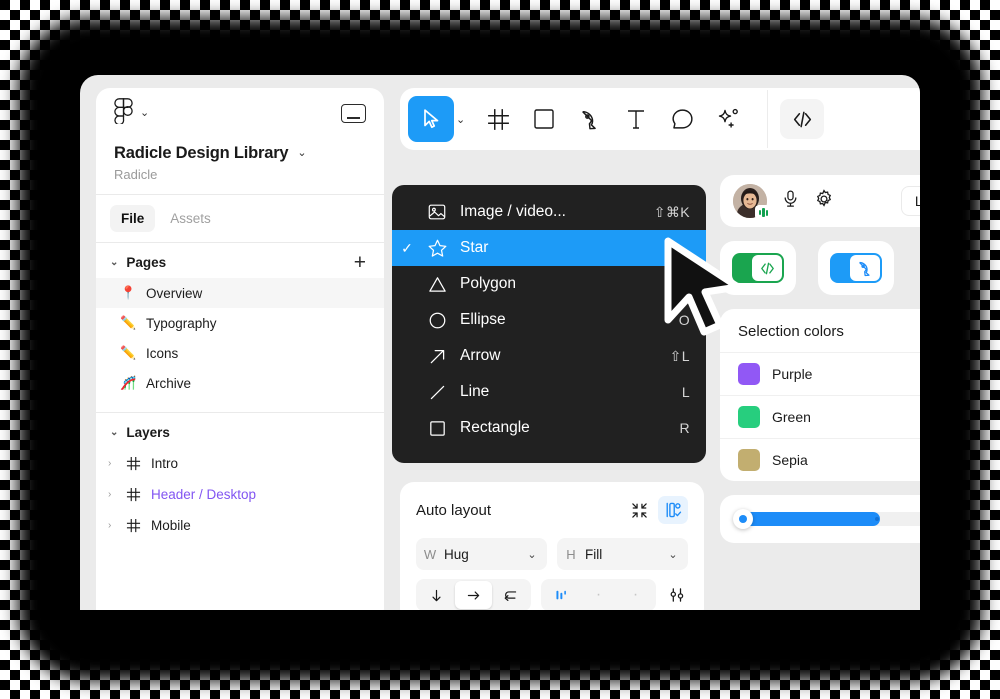 This screenshot has width=1000, height=699. I want to click on code-brackets-icon, so click(767, 268).